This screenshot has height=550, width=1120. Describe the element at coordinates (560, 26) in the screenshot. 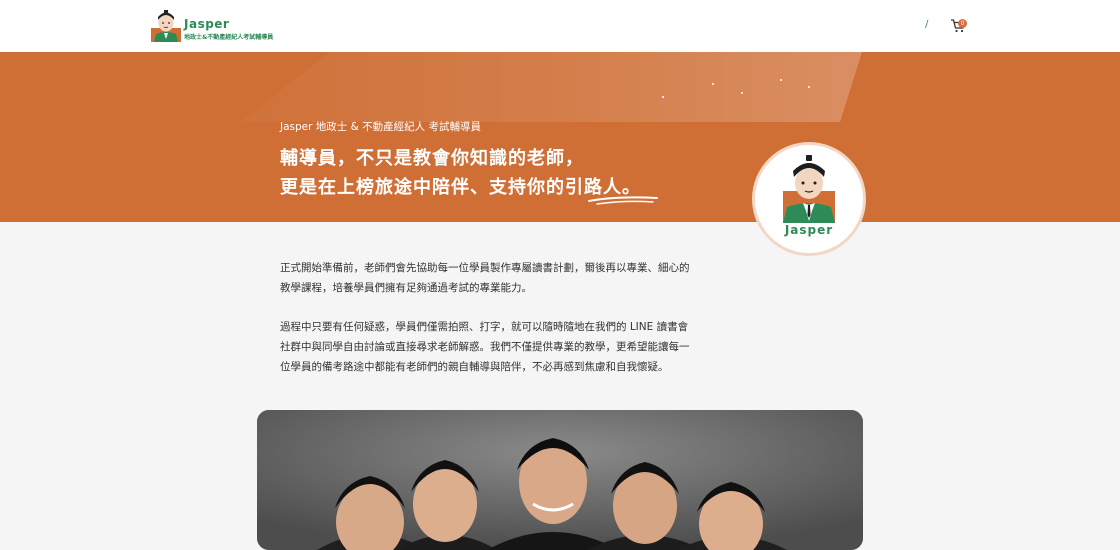

I see `site-header: Jasper 地政士&不動產經紀人考試輔導員 / 0` at that location.